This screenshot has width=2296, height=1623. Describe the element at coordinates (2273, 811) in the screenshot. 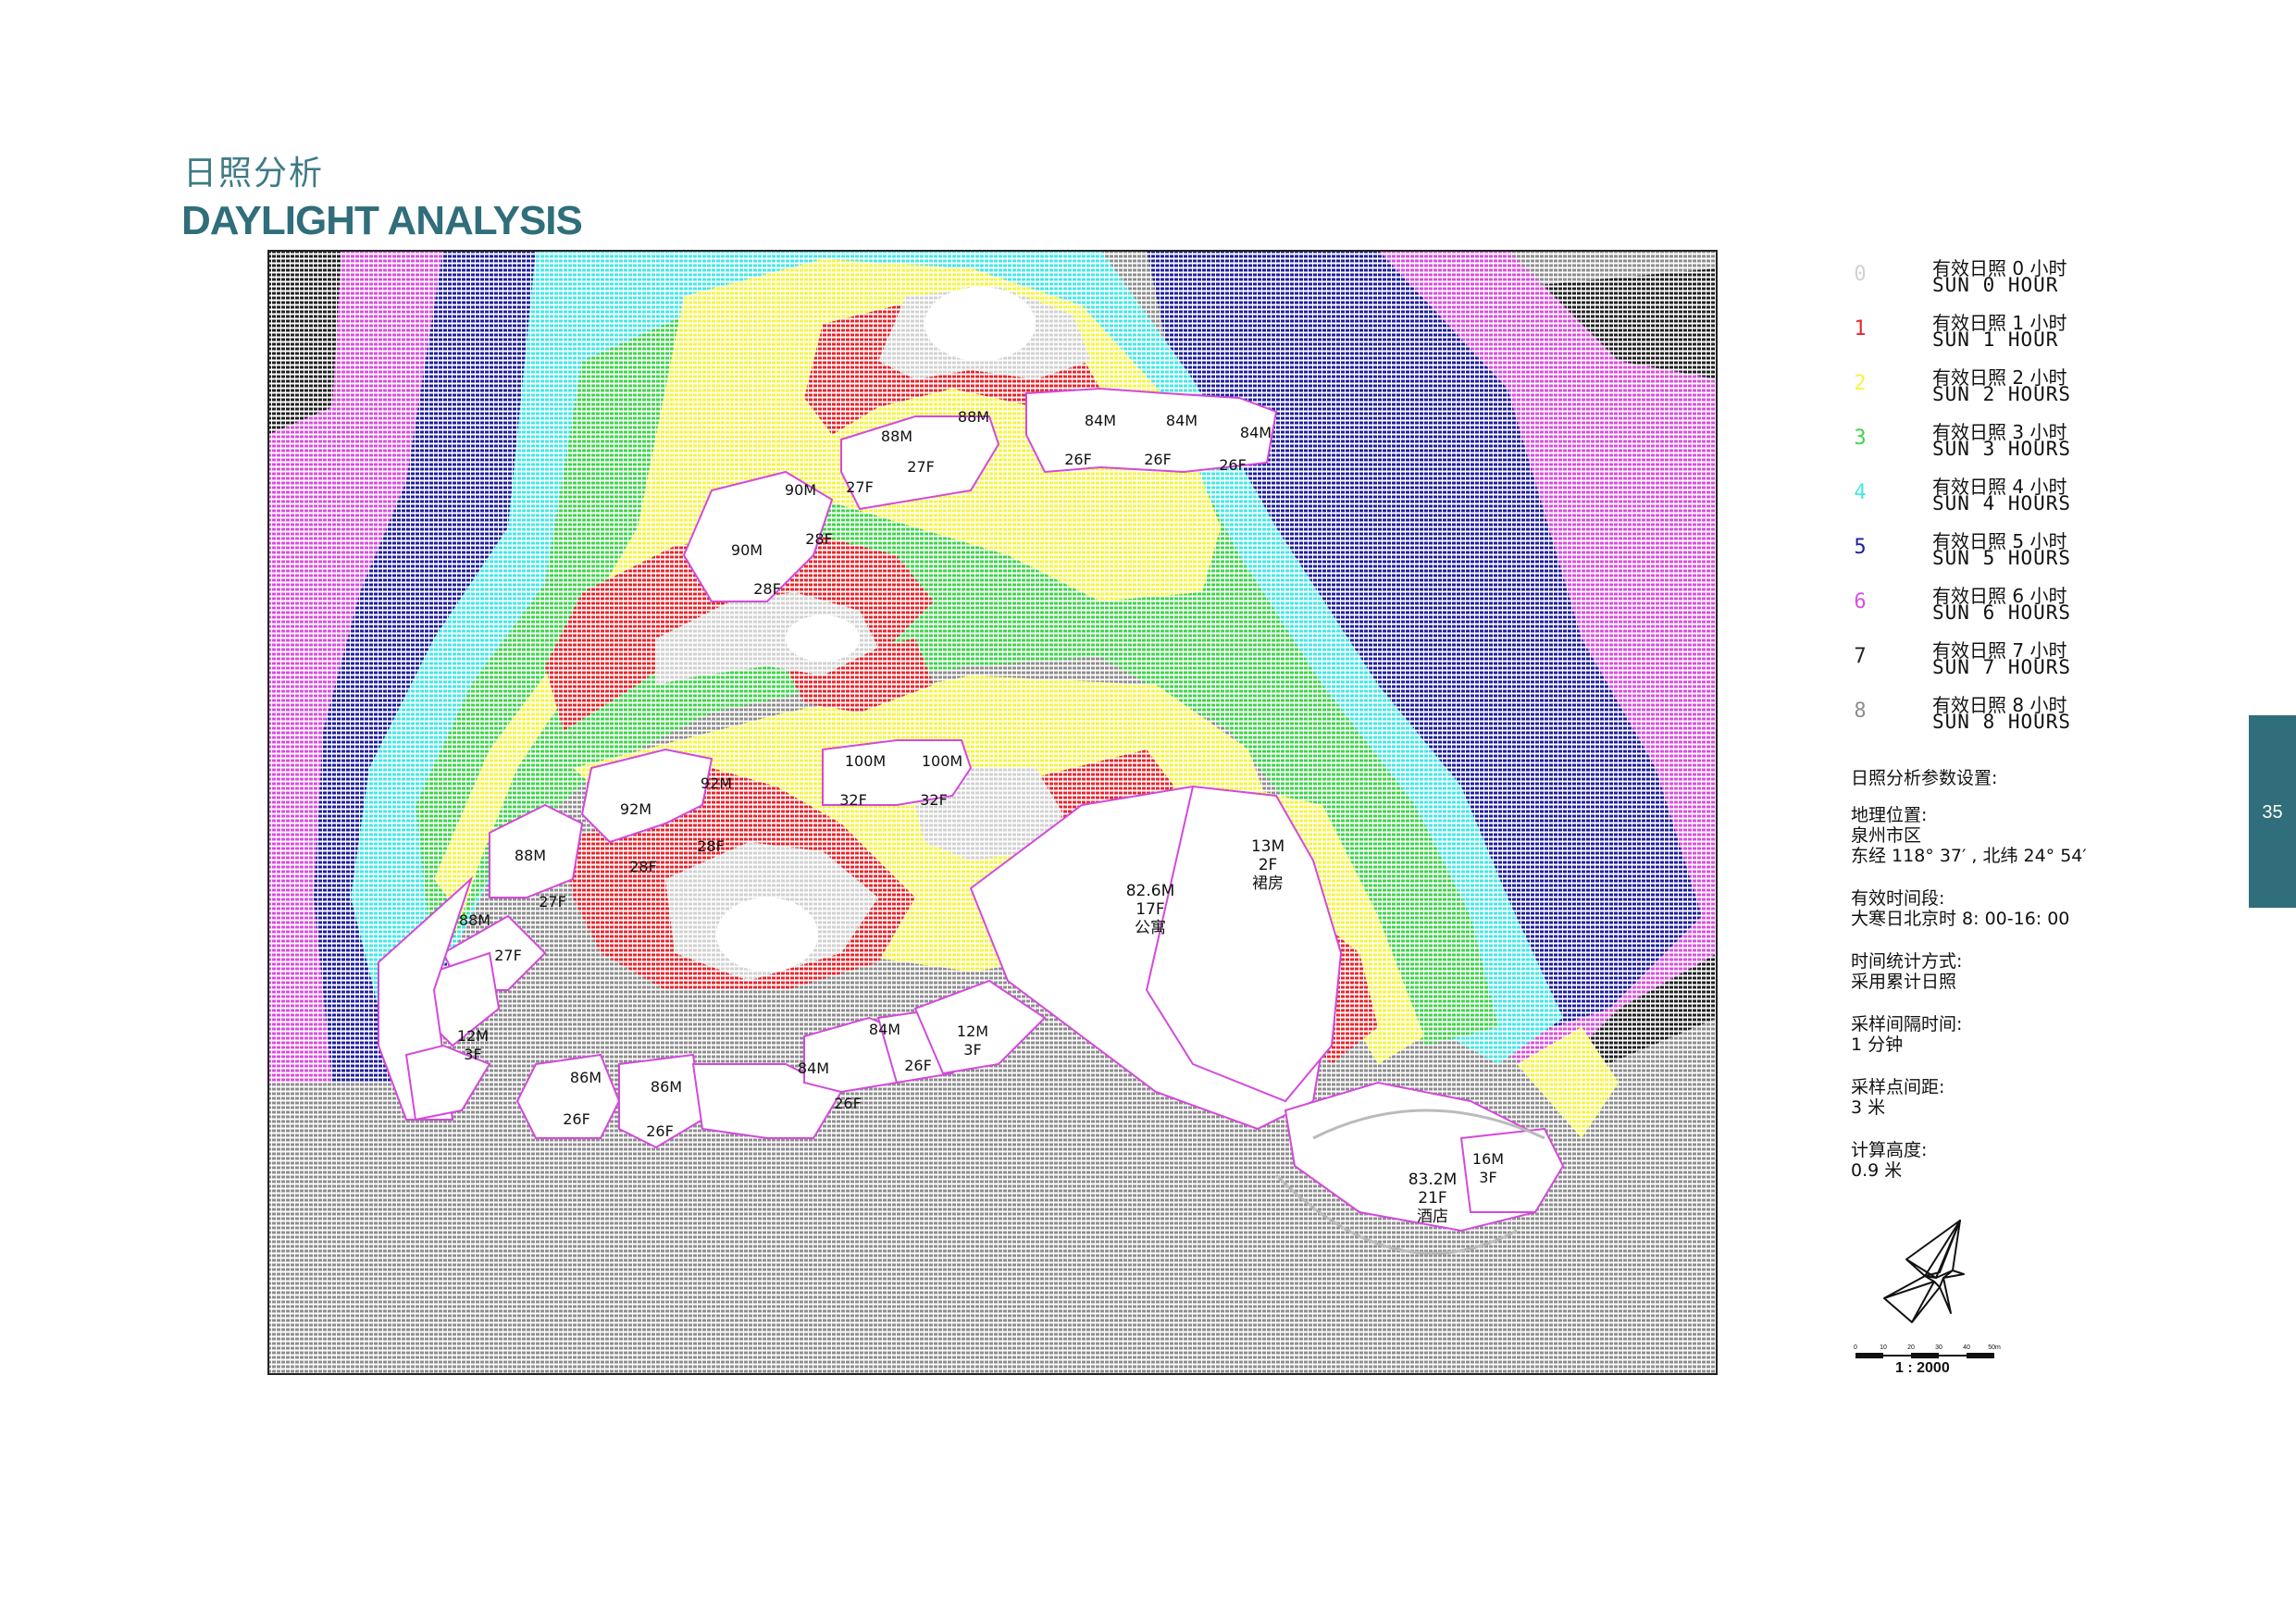

I see `page-number-tab: 35` at that location.